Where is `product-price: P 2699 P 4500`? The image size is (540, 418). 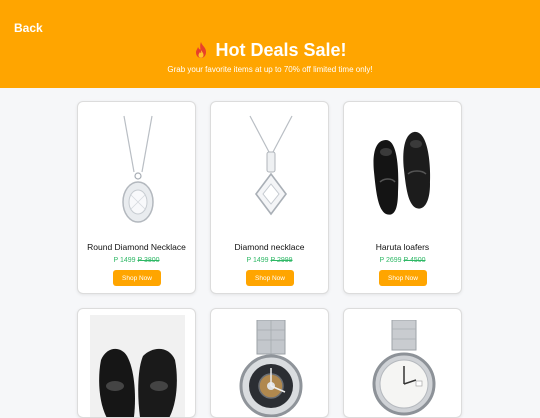
product-price: P 2699 P 4500 is located at coordinates (402, 260).